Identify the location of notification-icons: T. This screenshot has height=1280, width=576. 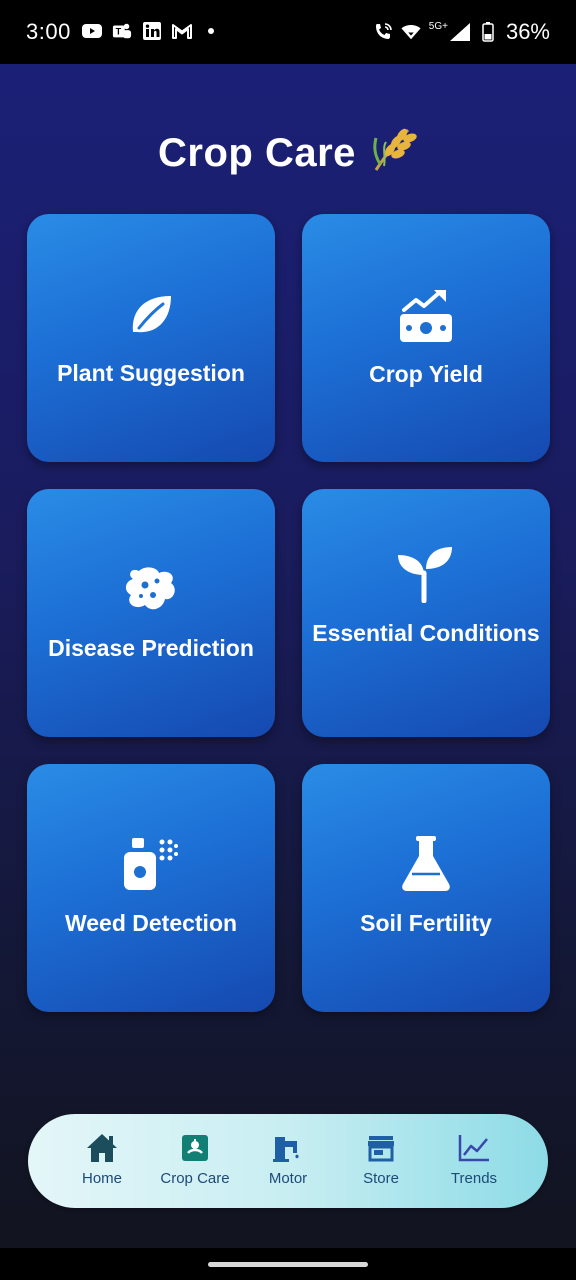
(148, 31).